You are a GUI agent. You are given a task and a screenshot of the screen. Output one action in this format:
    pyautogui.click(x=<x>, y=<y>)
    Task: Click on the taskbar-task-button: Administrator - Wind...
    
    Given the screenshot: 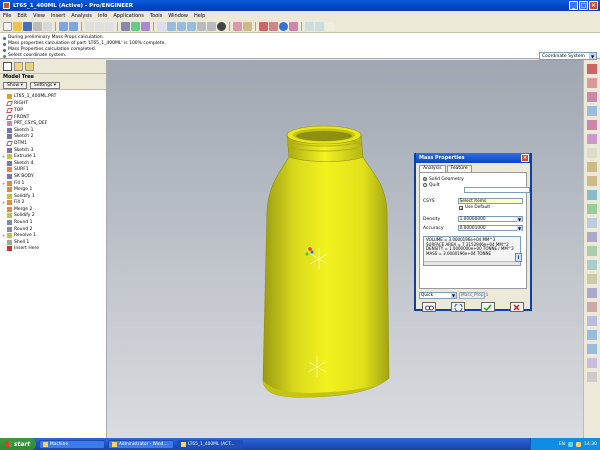 What is the action you would take?
    pyautogui.click(x=141, y=444)
    